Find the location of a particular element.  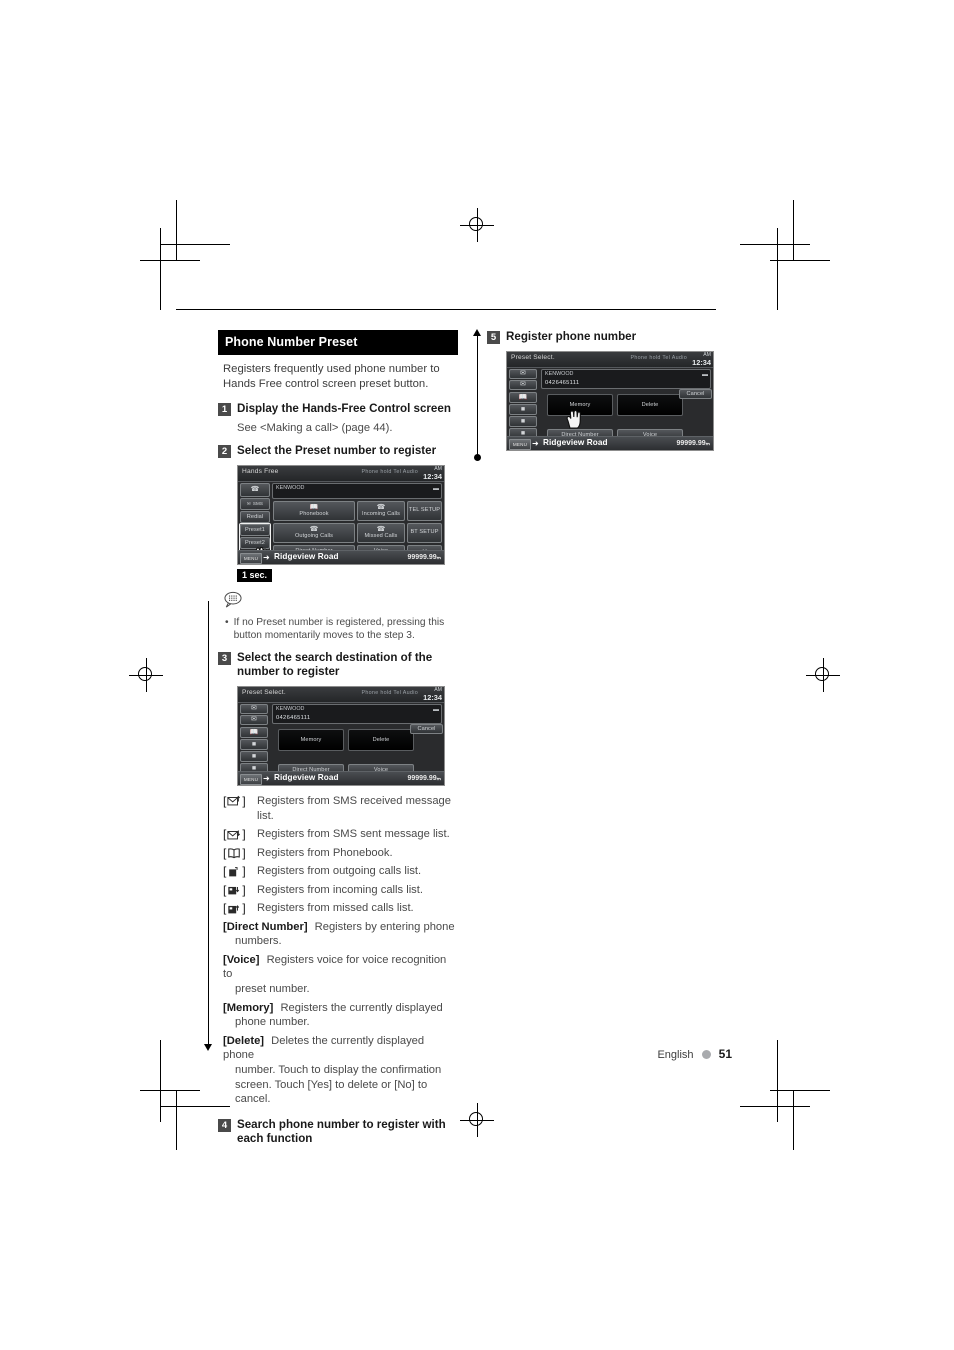

definition-value: Registers from outgoing calls list. is located at coordinates (339, 871).